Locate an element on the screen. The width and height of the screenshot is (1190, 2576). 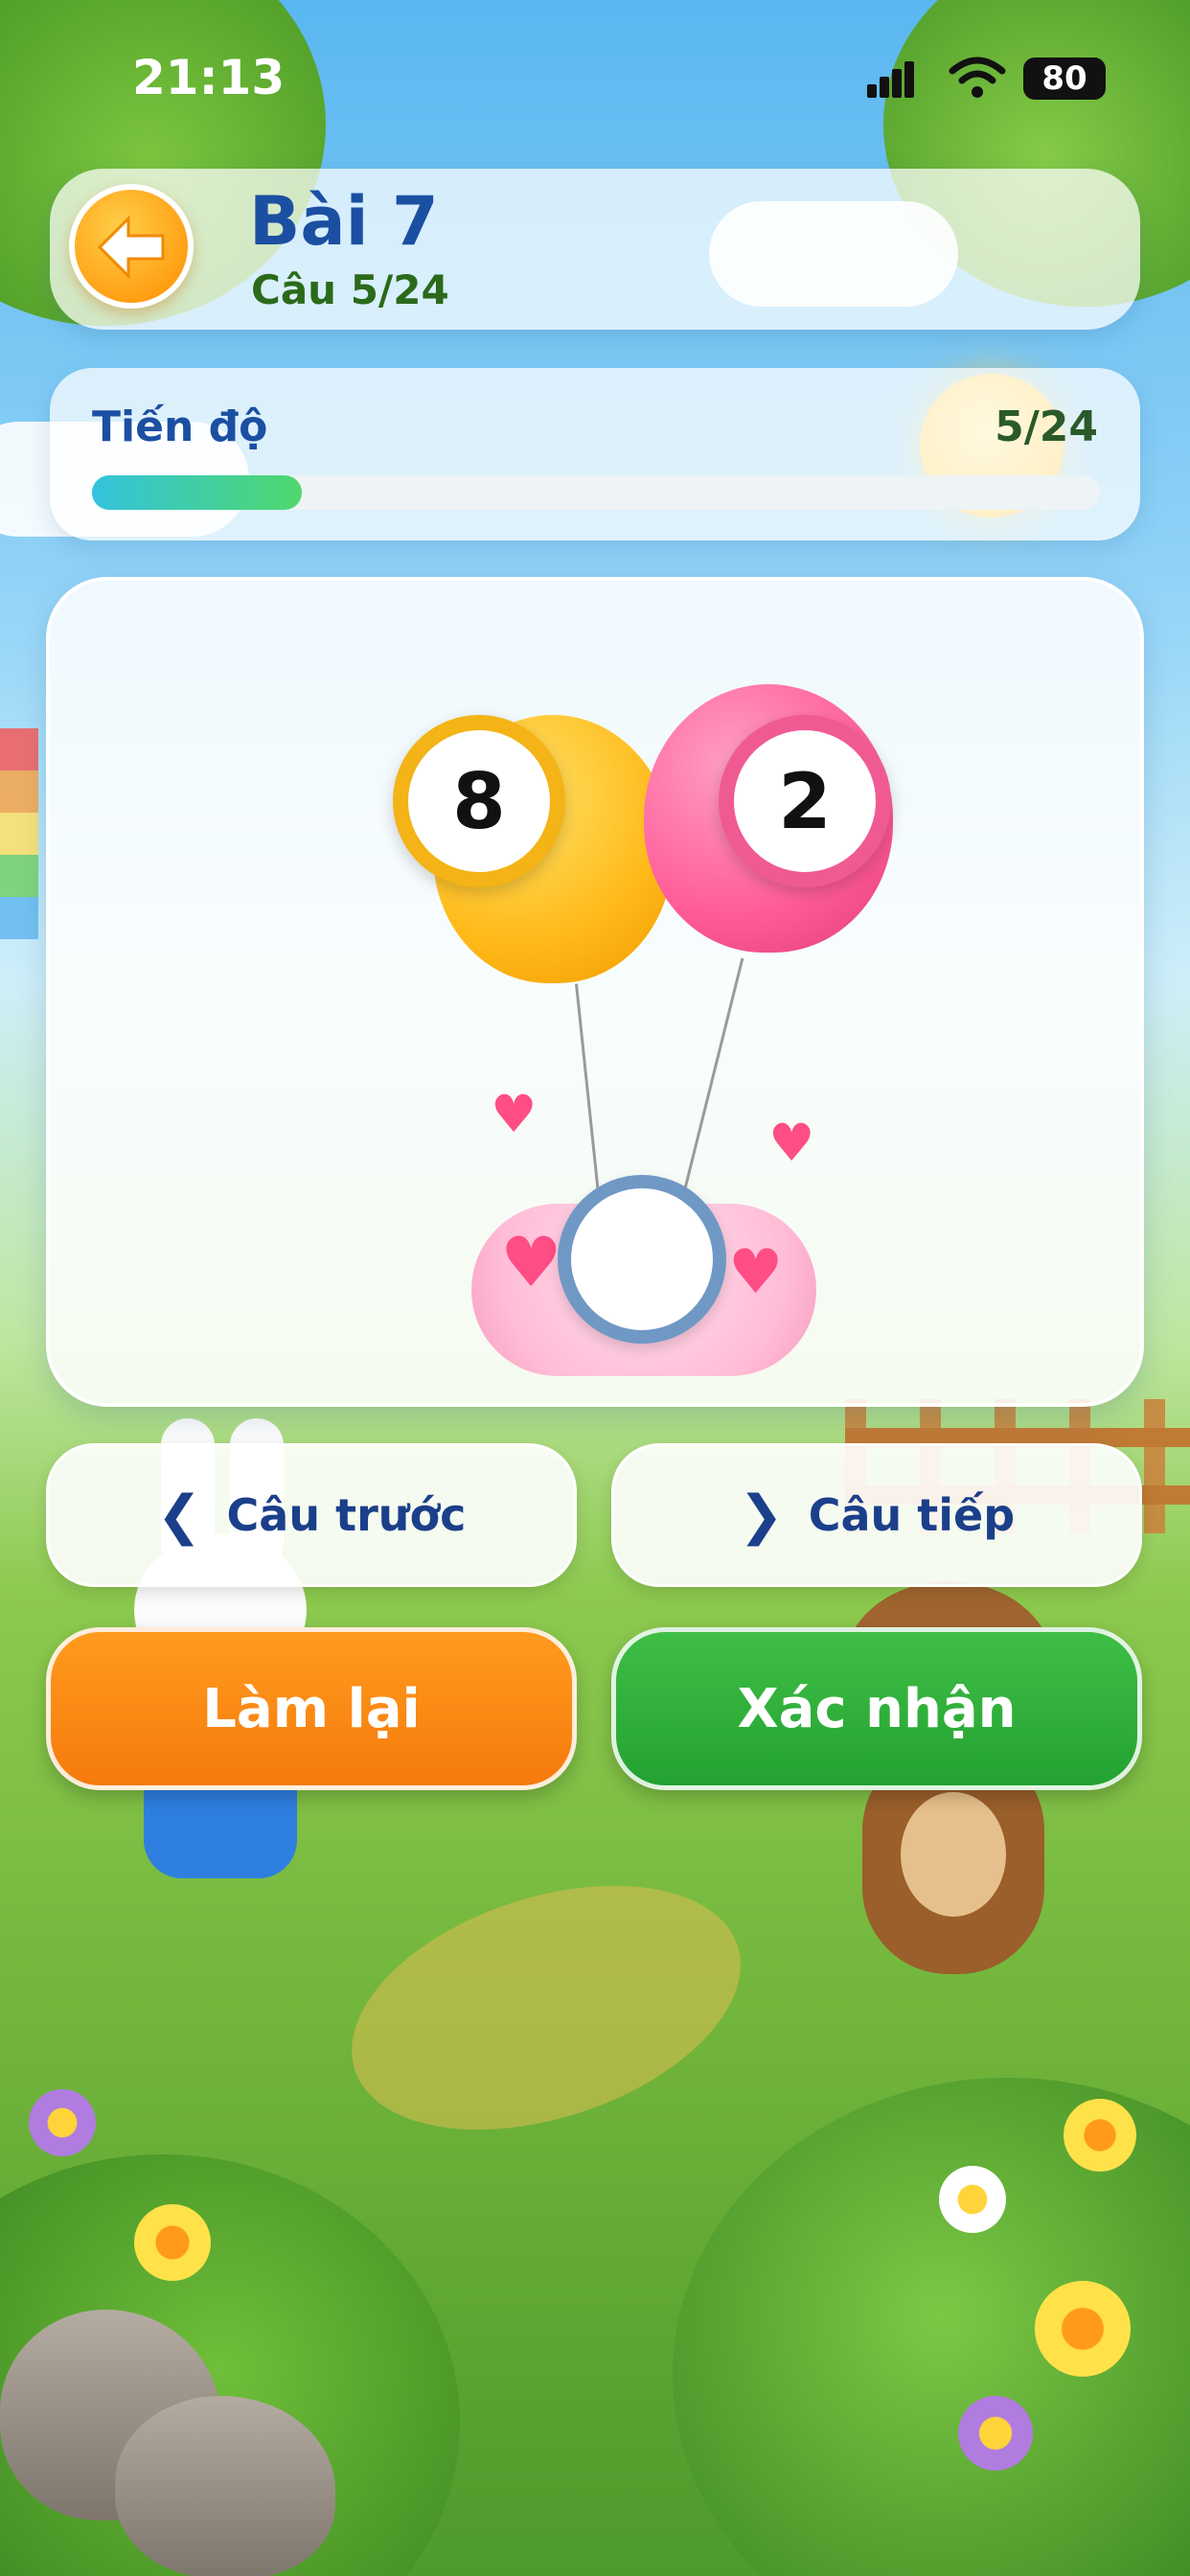
cellular-signal-icon is located at coordinates (891, 78).